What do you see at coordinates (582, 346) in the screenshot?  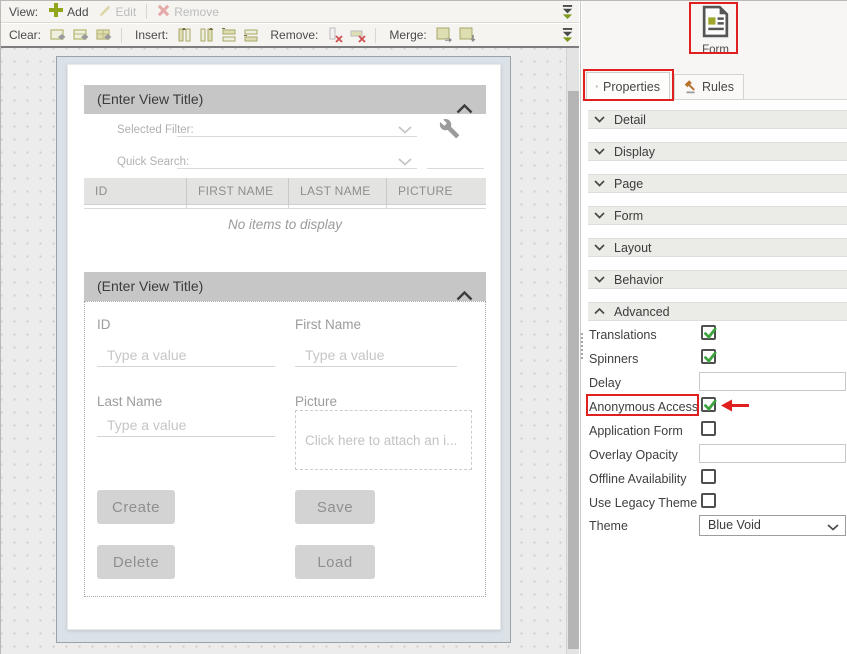 I see `panel-splitter-grip` at bounding box center [582, 346].